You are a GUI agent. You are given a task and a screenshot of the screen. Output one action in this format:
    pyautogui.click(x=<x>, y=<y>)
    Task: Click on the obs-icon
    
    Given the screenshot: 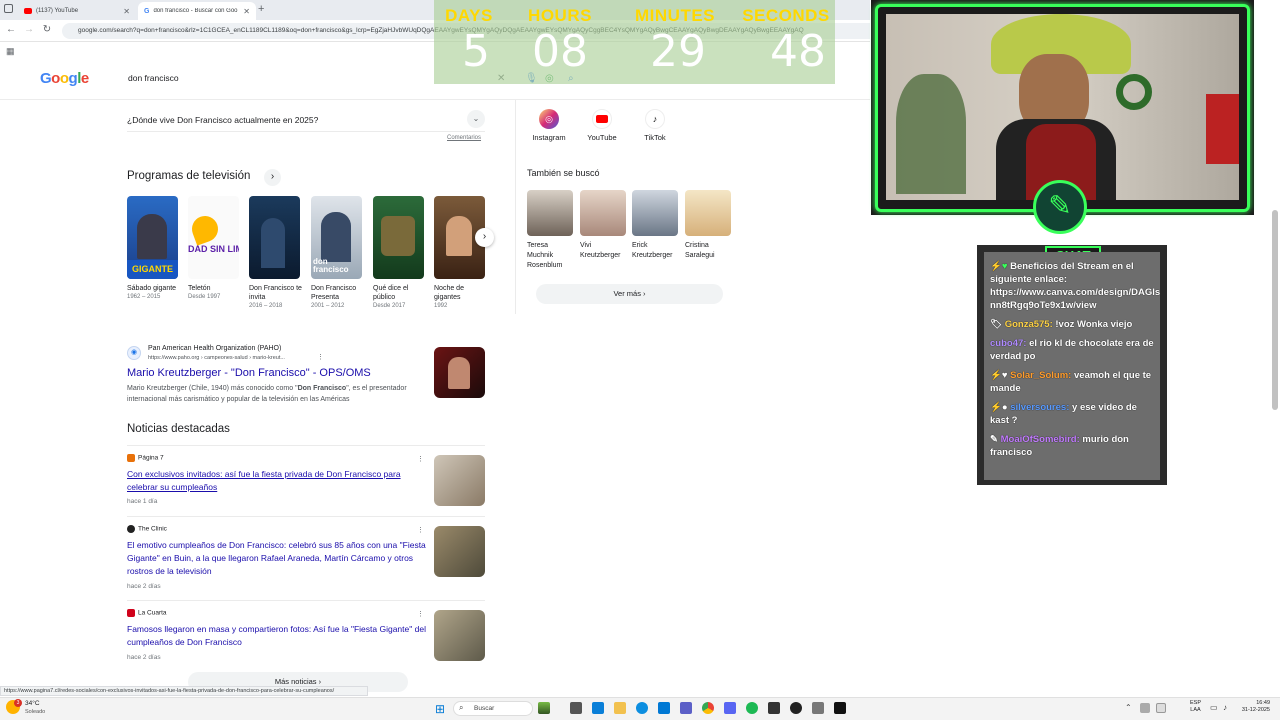 What is the action you would take?
    pyautogui.click(x=796, y=708)
    